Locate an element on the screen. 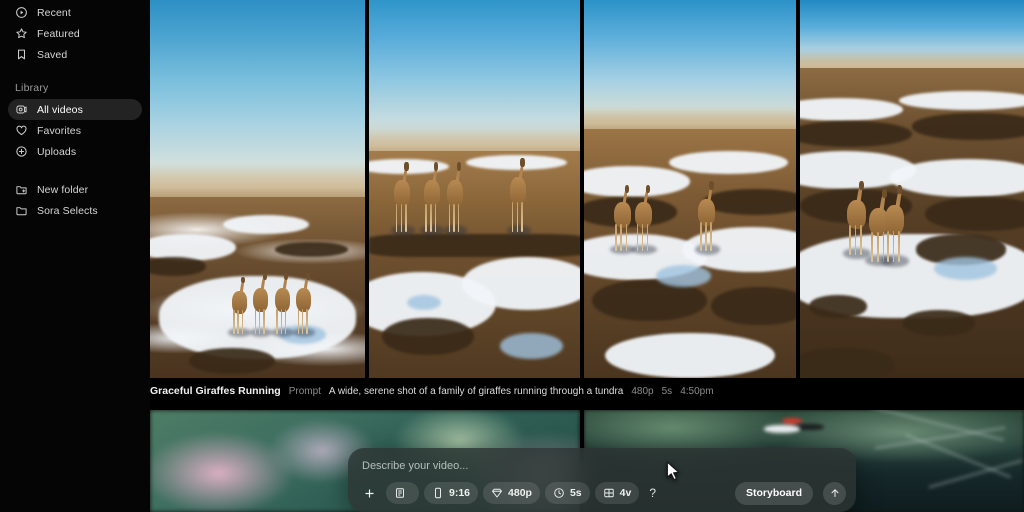  resolution-badge: 480p is located at coordinates (642, 391).